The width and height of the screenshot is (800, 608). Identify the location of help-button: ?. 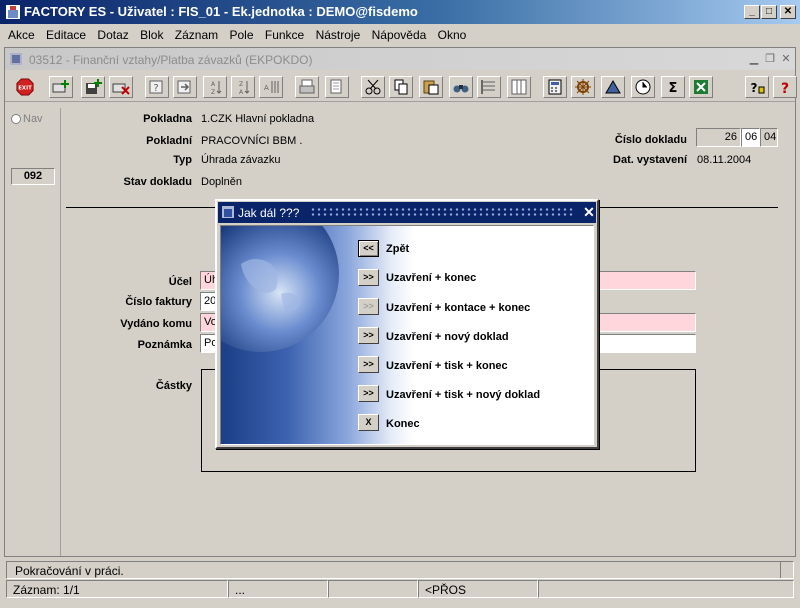
(785, 87).